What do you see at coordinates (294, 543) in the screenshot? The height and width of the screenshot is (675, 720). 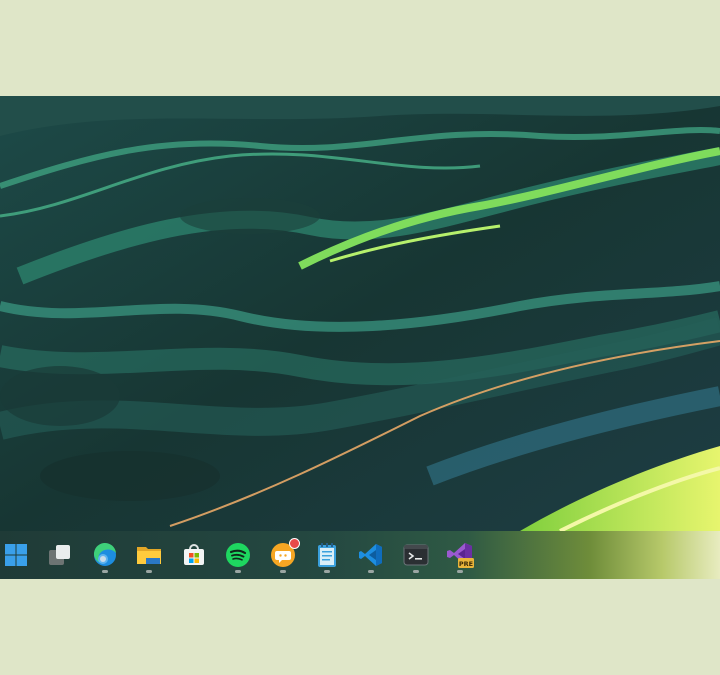 I see `notification-badge` at bounding box center [294, 543].